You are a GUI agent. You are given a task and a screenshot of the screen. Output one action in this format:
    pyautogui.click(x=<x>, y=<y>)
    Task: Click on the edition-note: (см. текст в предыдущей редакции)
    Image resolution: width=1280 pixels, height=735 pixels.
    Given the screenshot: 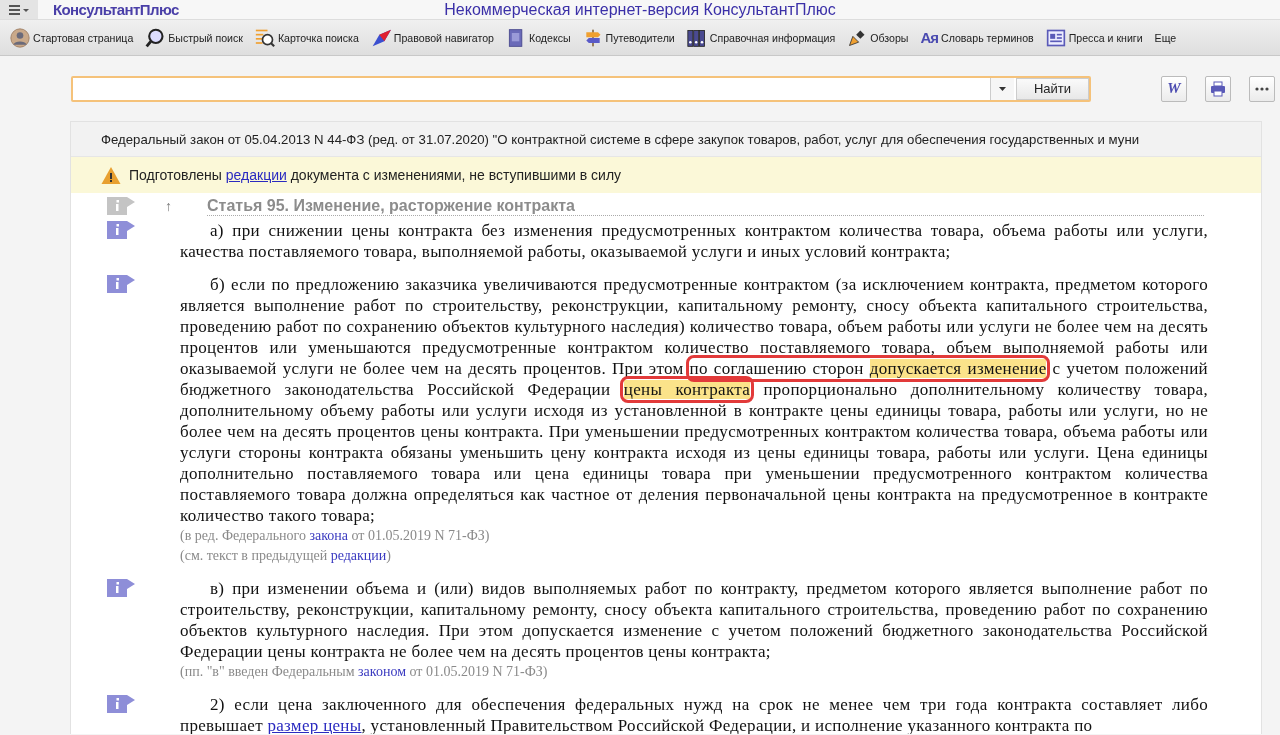 What is the action you would take?
    pyautogui.click(x=285, y=556)
    